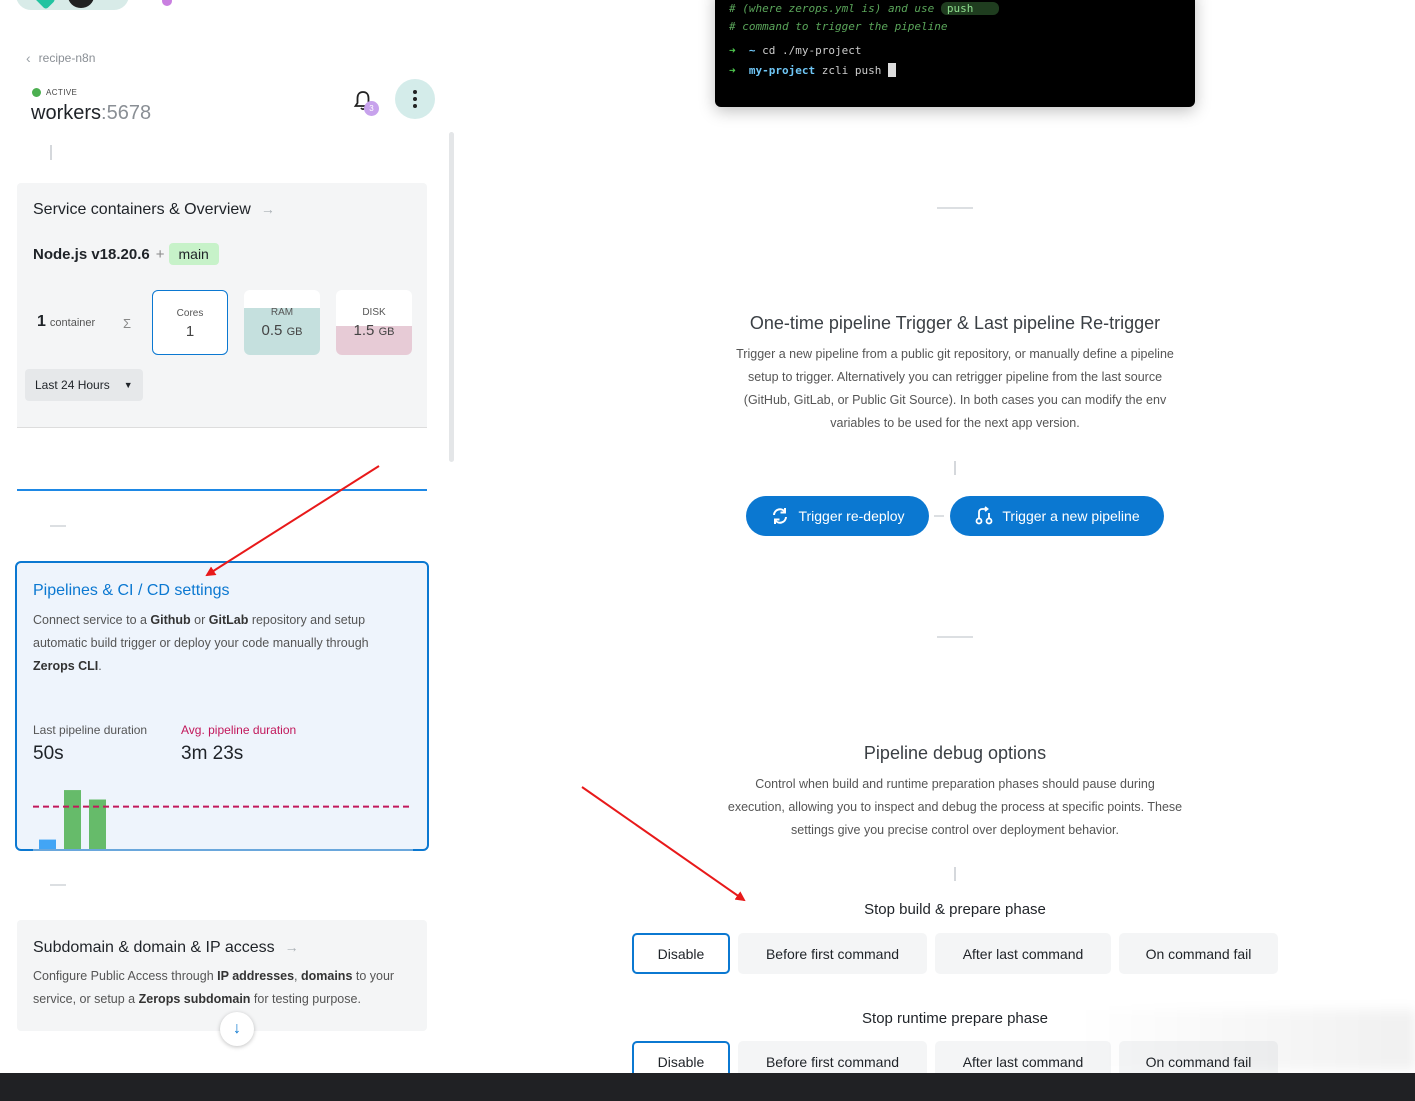 The height and width of the screenshot is (1101, 1415). I want to click on status-label: ACTIVE, so click(62, 92).